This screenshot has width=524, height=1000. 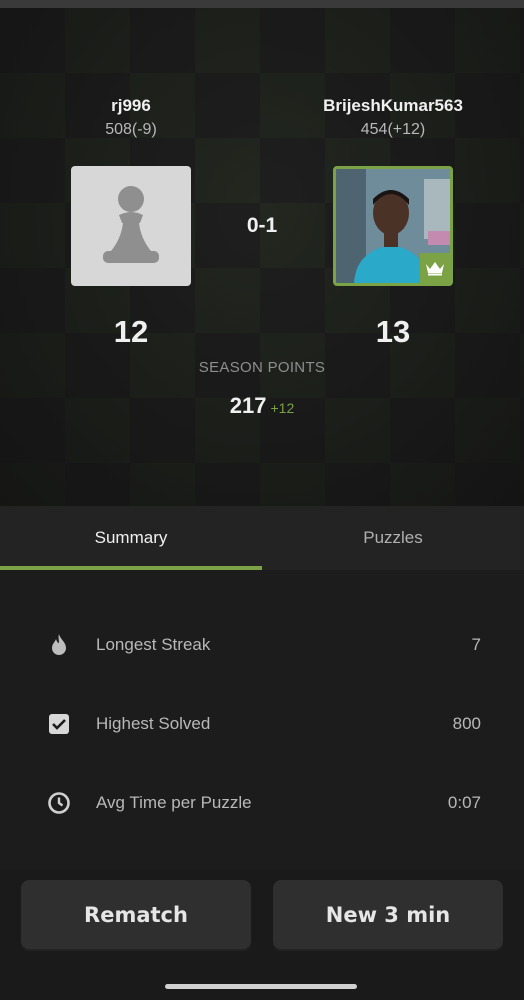 I want to click on season-points: 217 +12, so click(x=262, y=406).